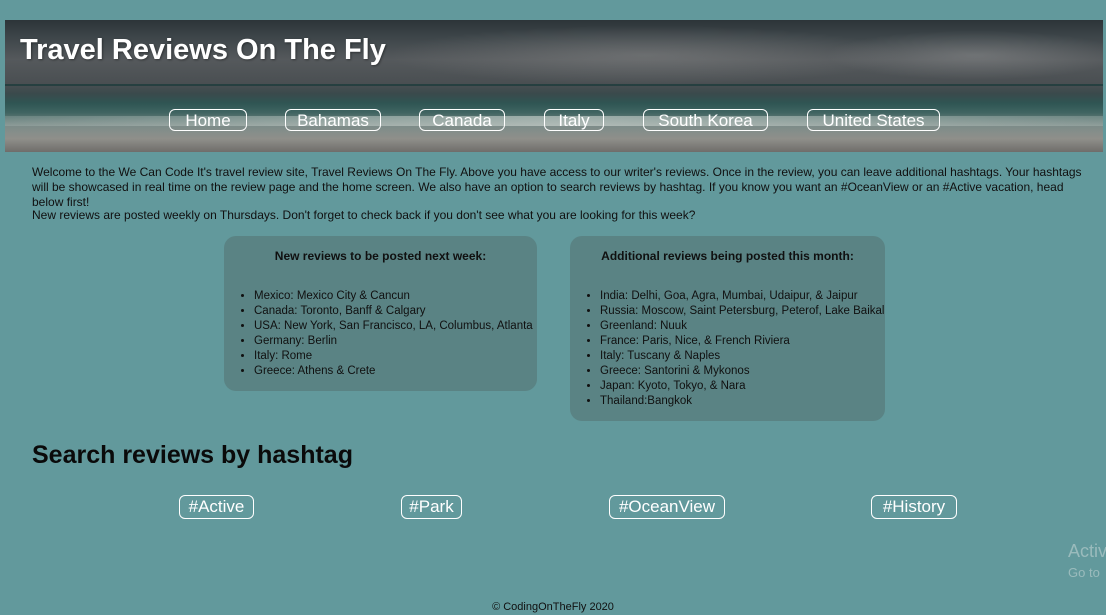 Image resolution: width=1106 pixels, height=615 pixels. What do you see at coordinates (393, 296) in the screenshot?
I see `list-item: Mexico: Mexico City & Cancun` at bounding box center [393, 296].